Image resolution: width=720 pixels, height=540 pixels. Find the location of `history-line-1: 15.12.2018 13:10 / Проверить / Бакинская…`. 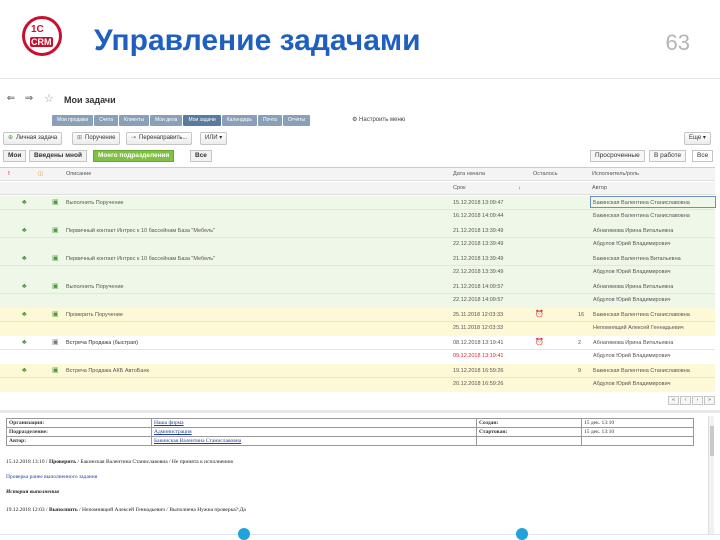

history-line-1: 15.12.2018 13:10 / Проверить / Бакинская… is located at coordinates (119, 462).